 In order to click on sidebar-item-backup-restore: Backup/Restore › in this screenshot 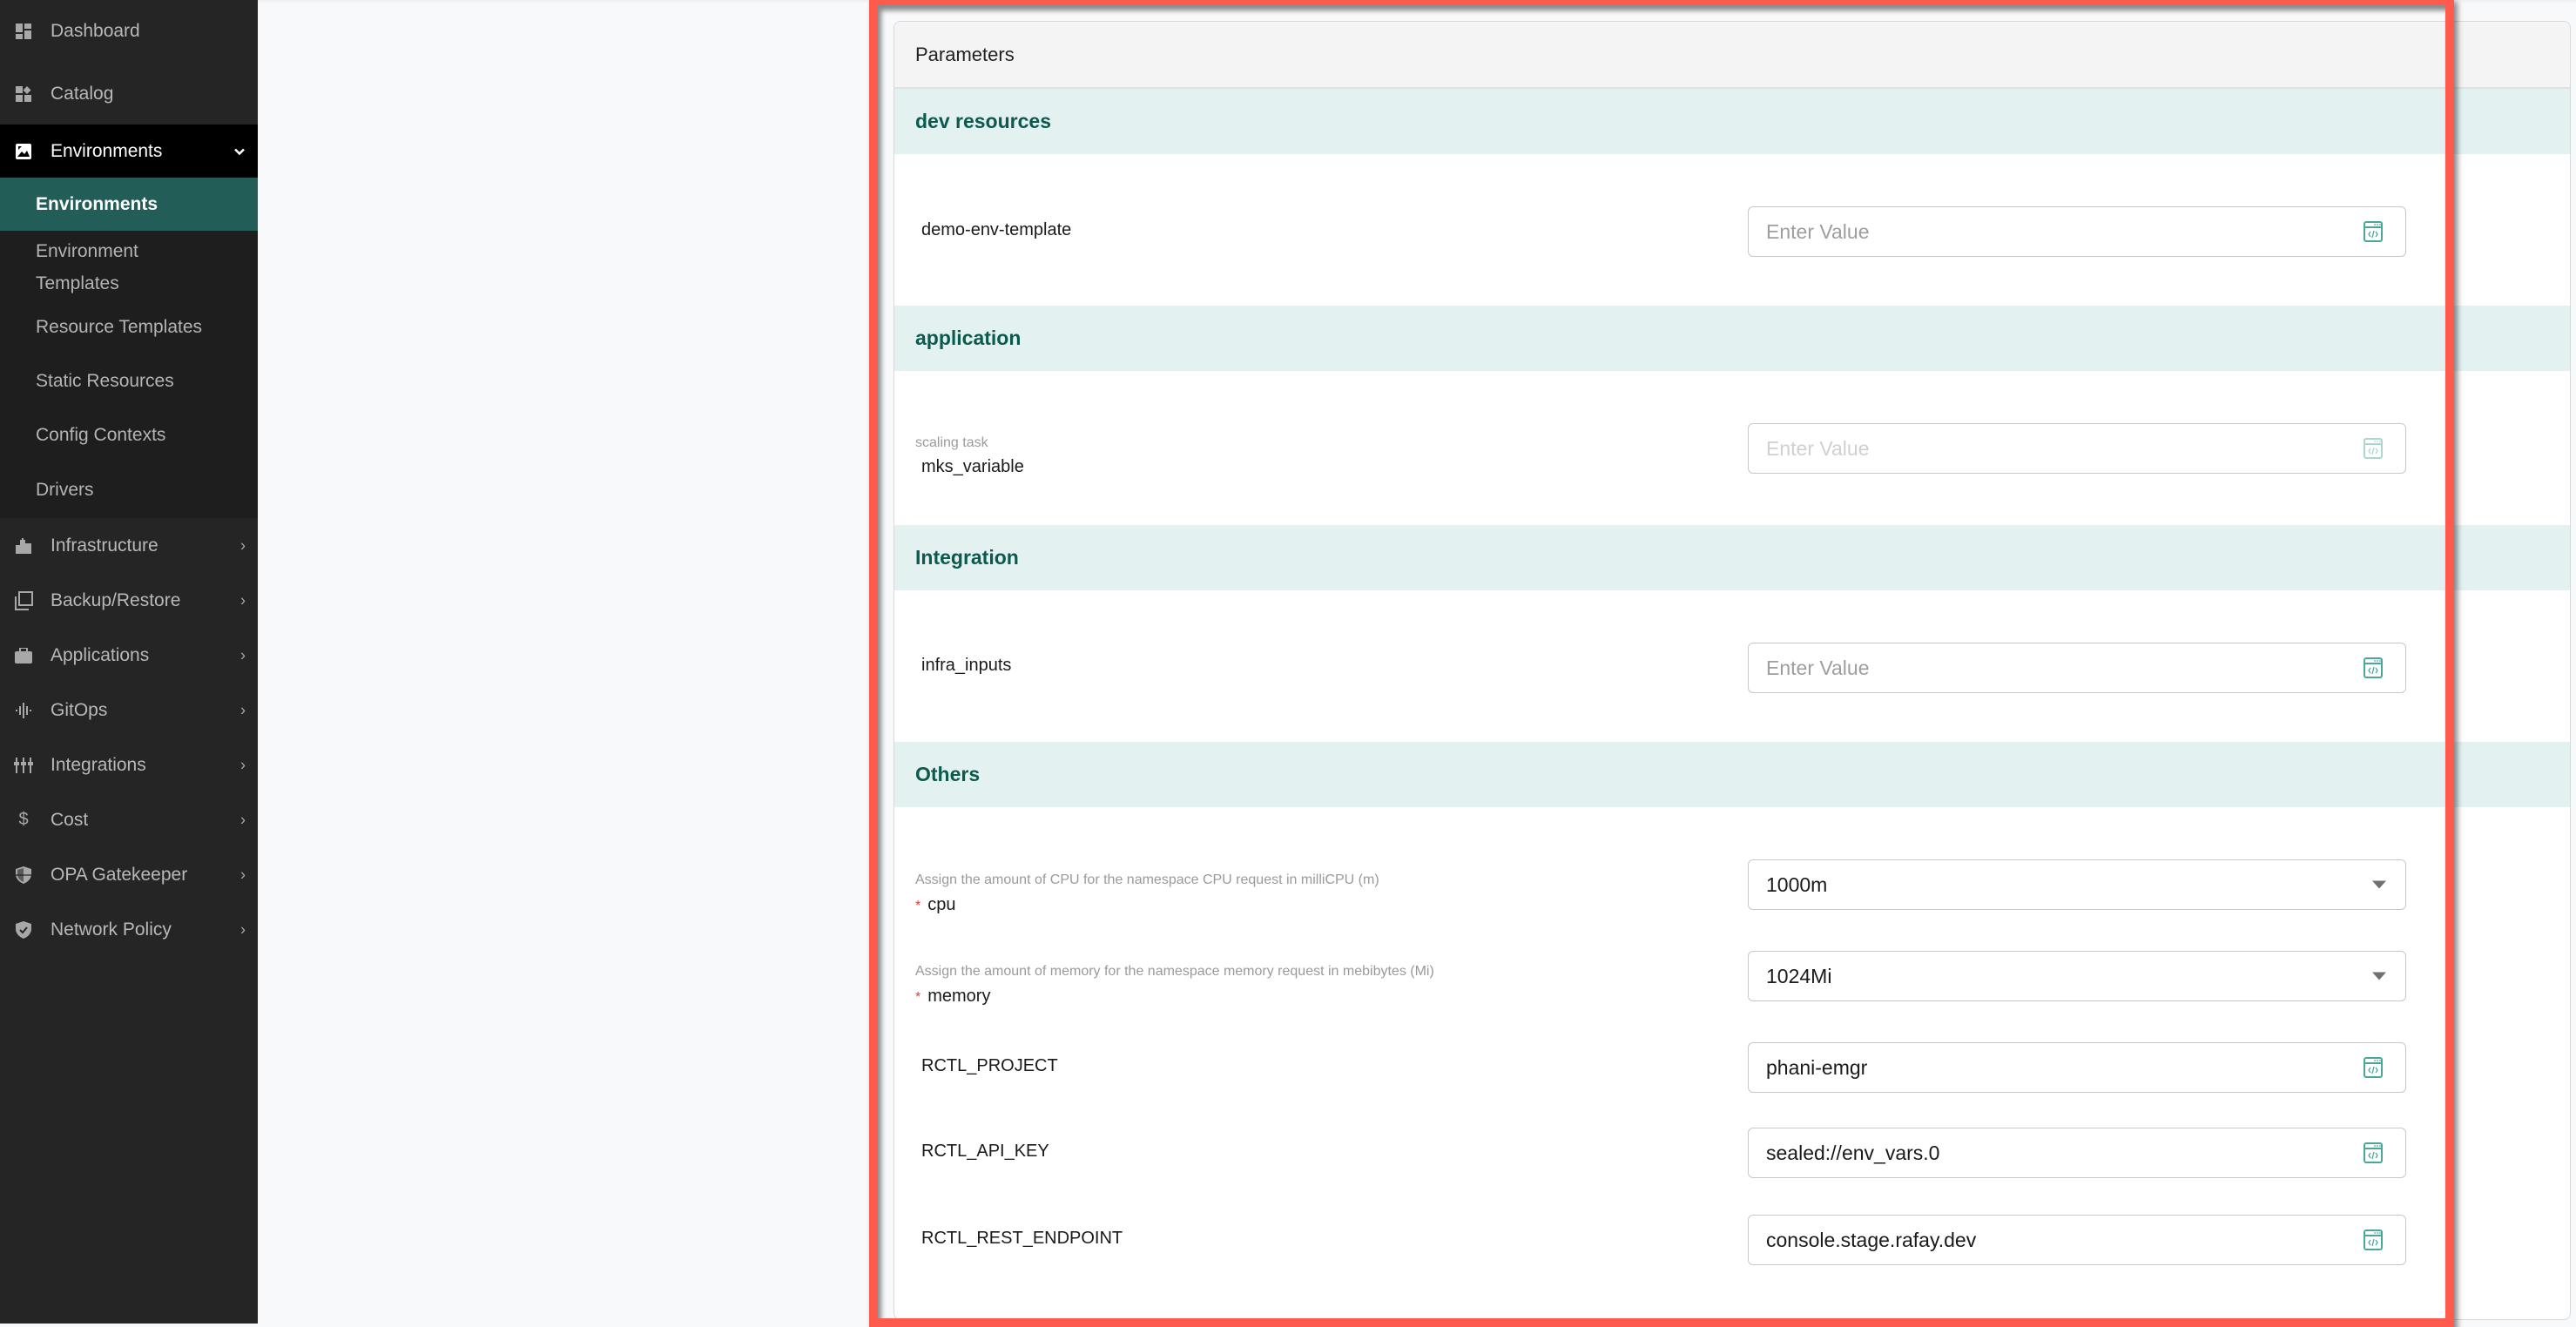, I will do `click(129, 600)`.